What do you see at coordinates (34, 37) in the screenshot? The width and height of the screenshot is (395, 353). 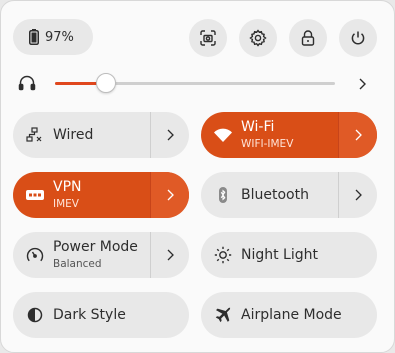 I see `battery-icon` at bounding box center [34, 37].